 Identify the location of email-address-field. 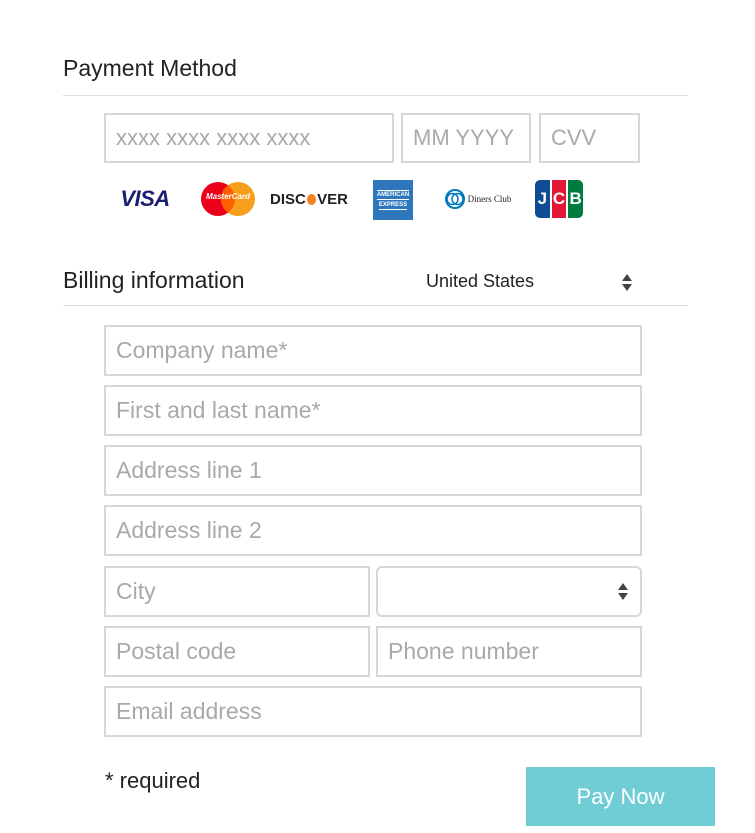
(373, 711).